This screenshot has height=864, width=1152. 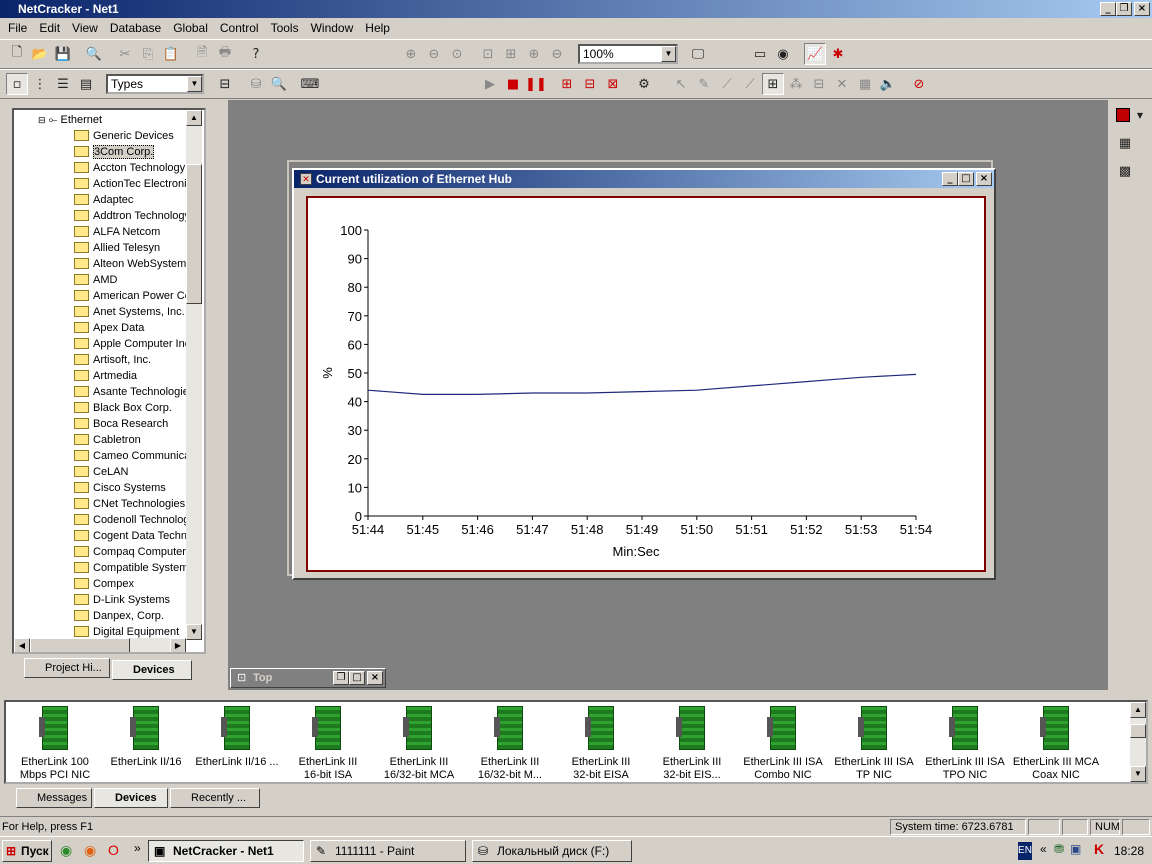 What do you see at coordinates (434, 54) in the screenshot?
I see `zoom-out-icon: ⊖` at bounding box center [434, 54].